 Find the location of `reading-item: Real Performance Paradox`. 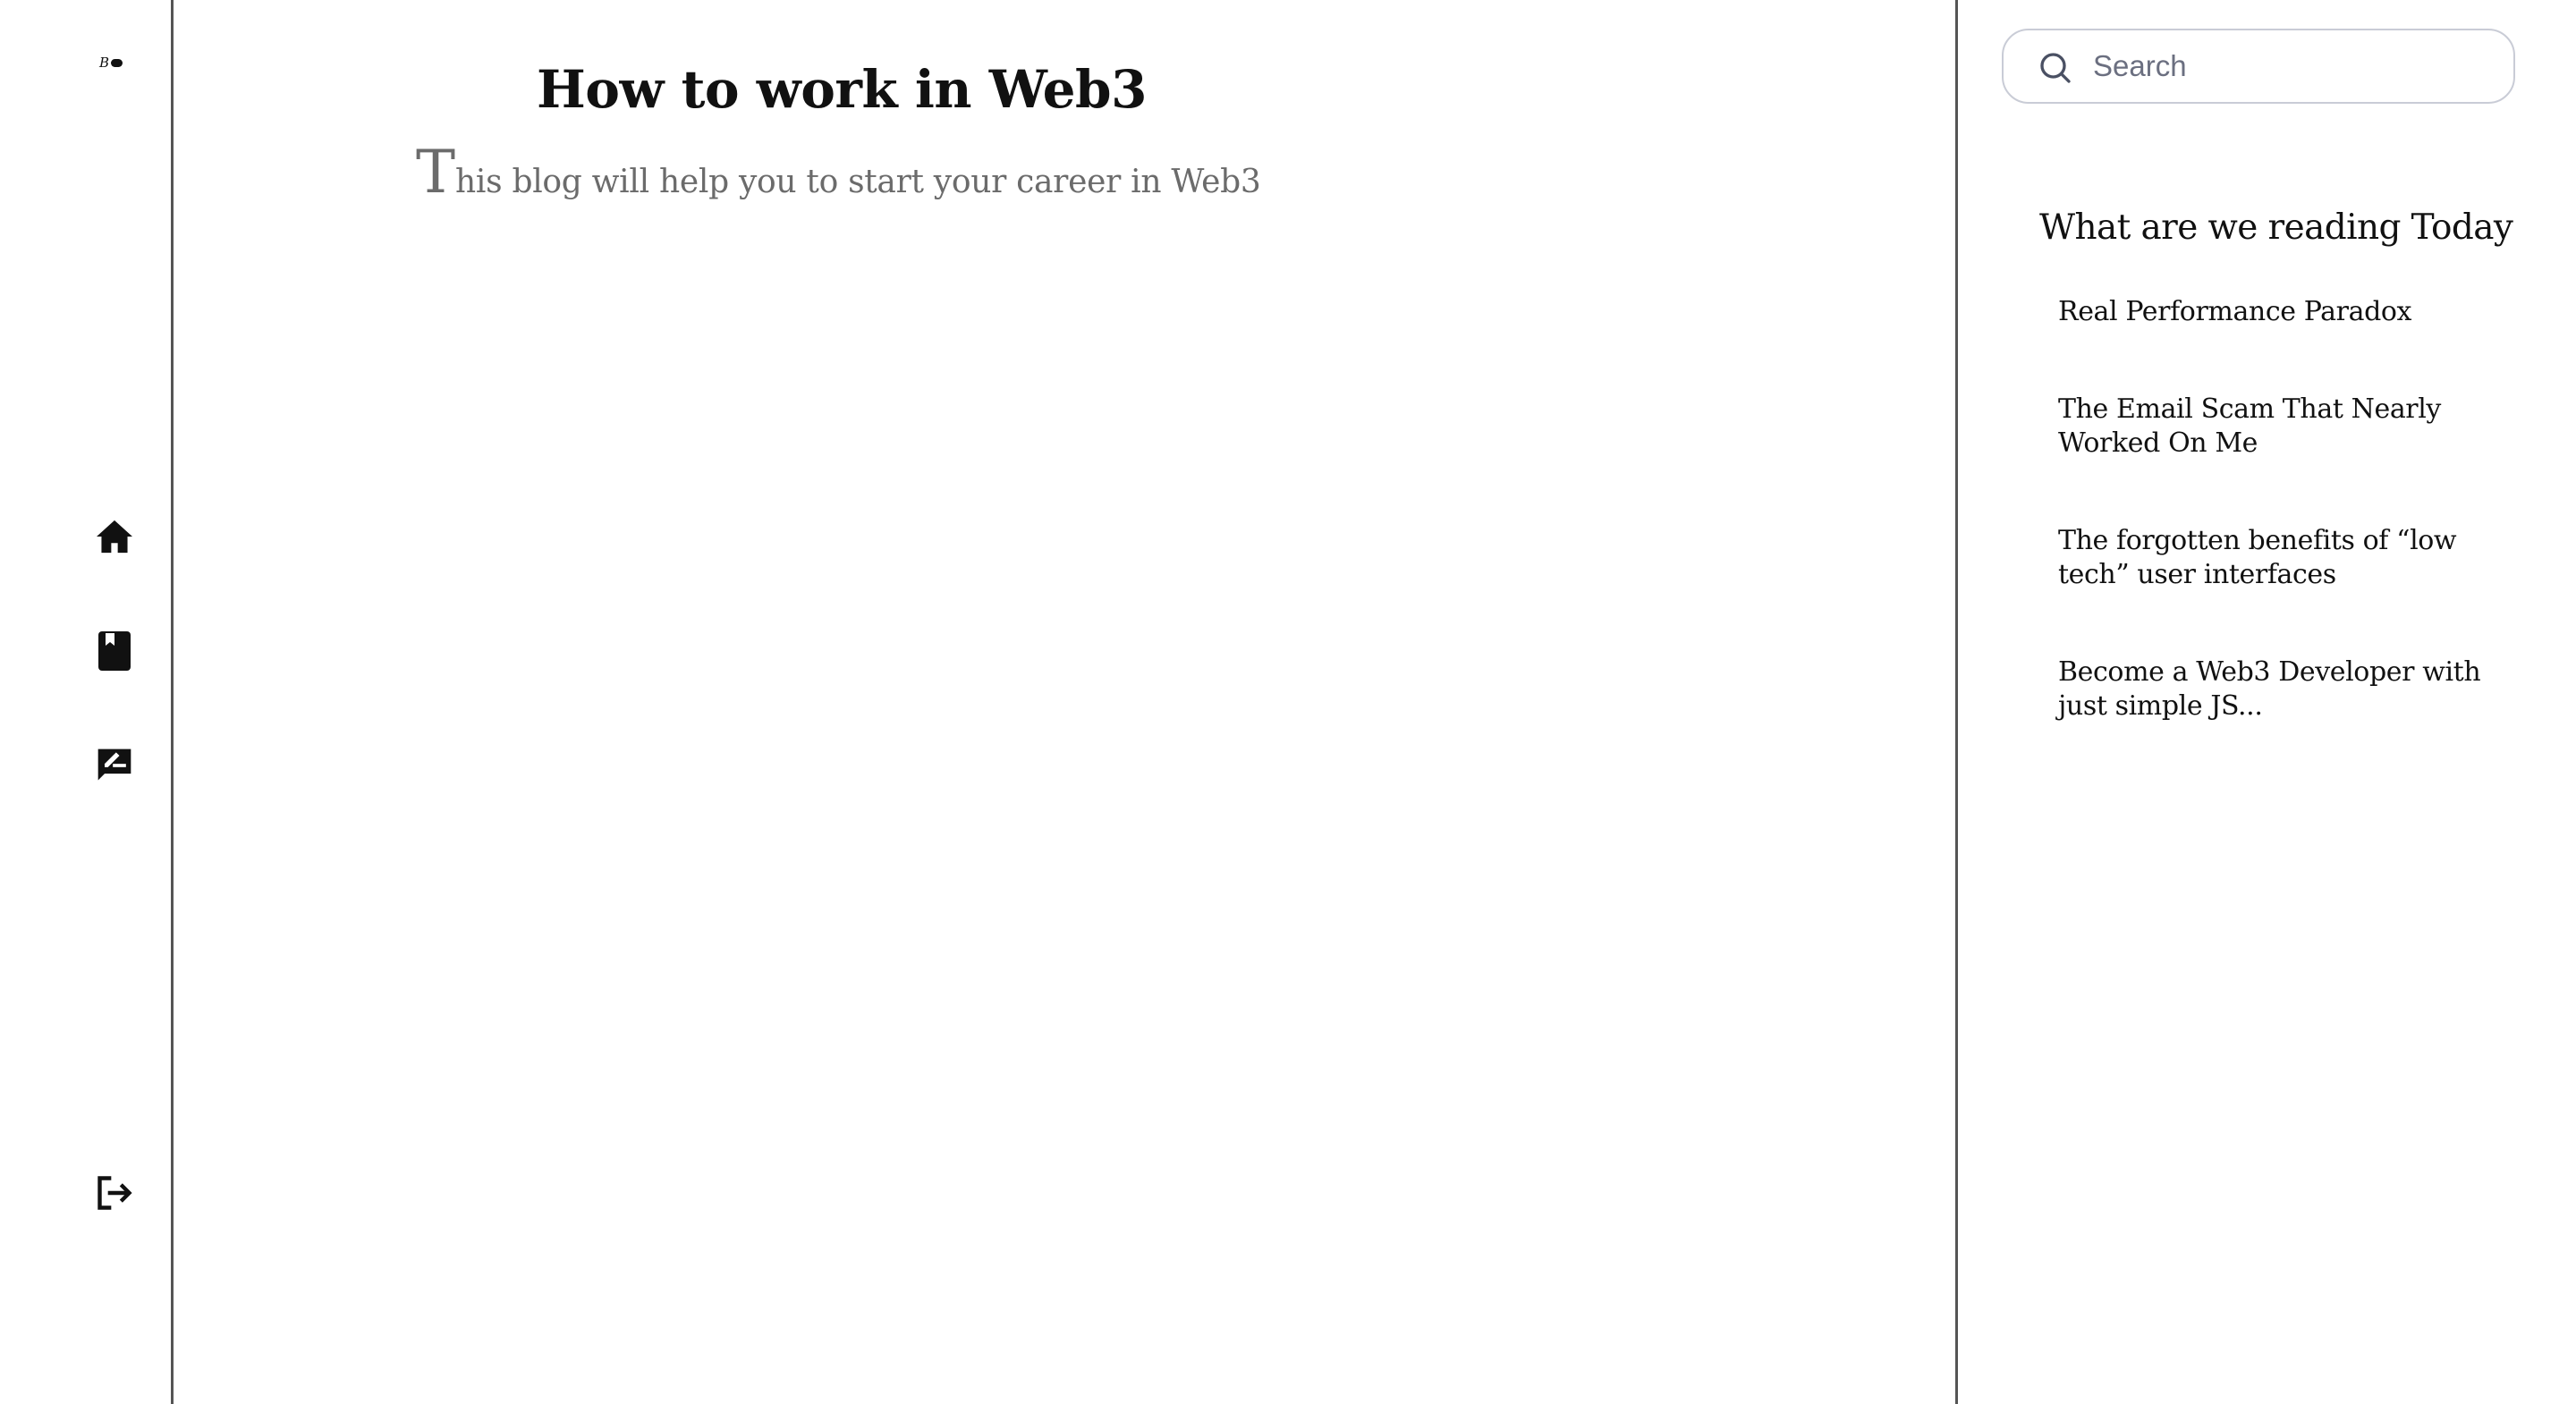

reading-item: Real Performance Paradox is located at coordinates (2290, 312).